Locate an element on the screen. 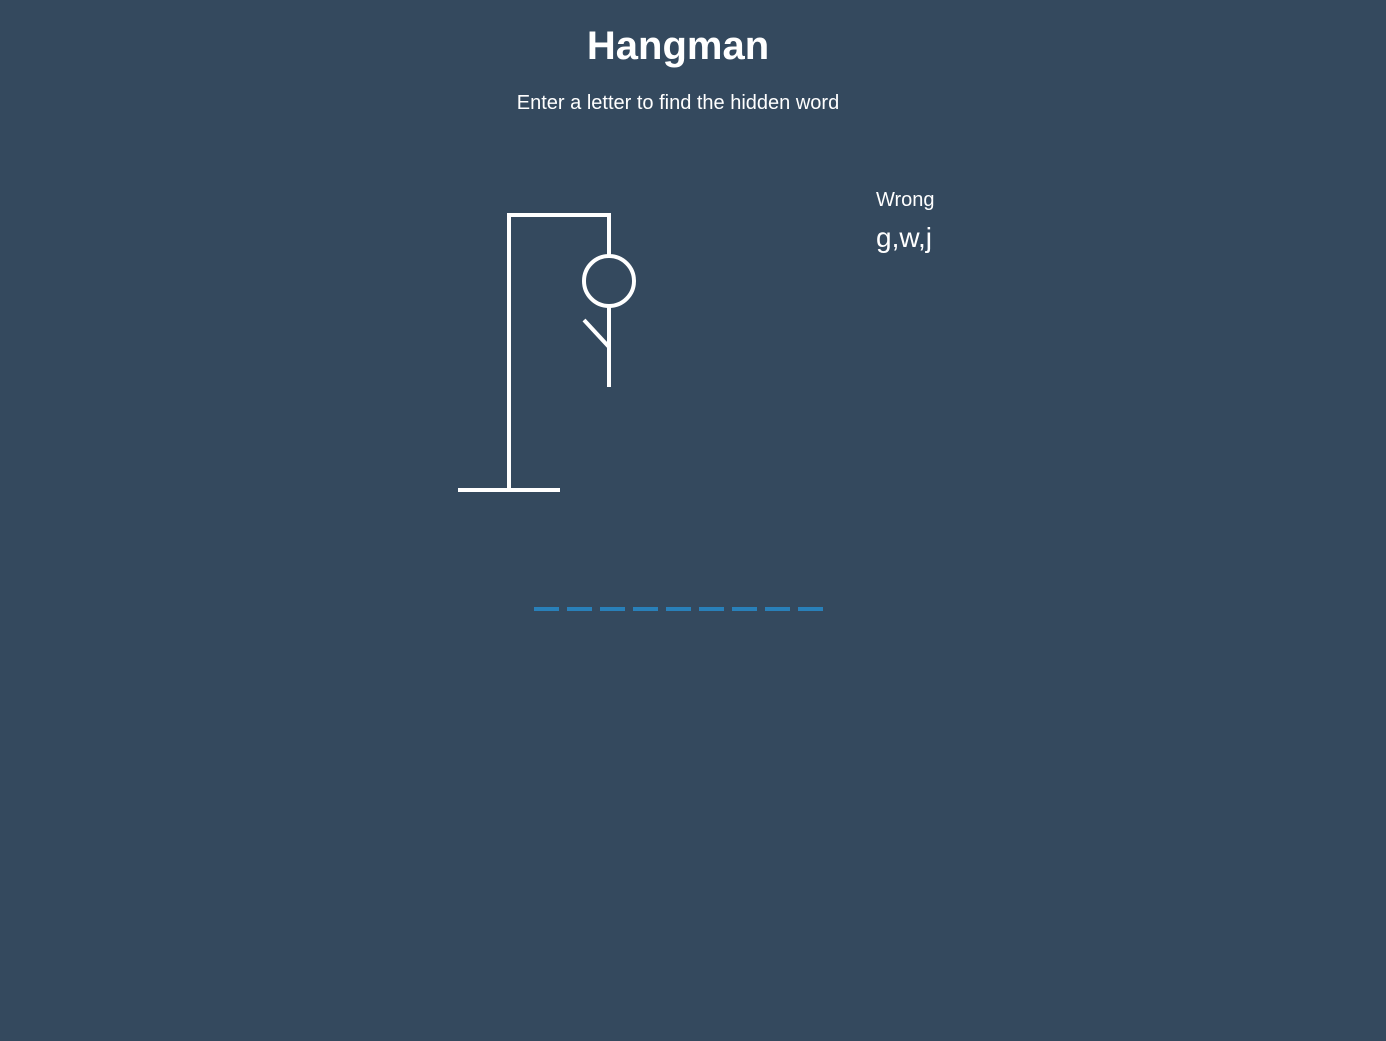  hidden-word is located at coordinates (678, 598).